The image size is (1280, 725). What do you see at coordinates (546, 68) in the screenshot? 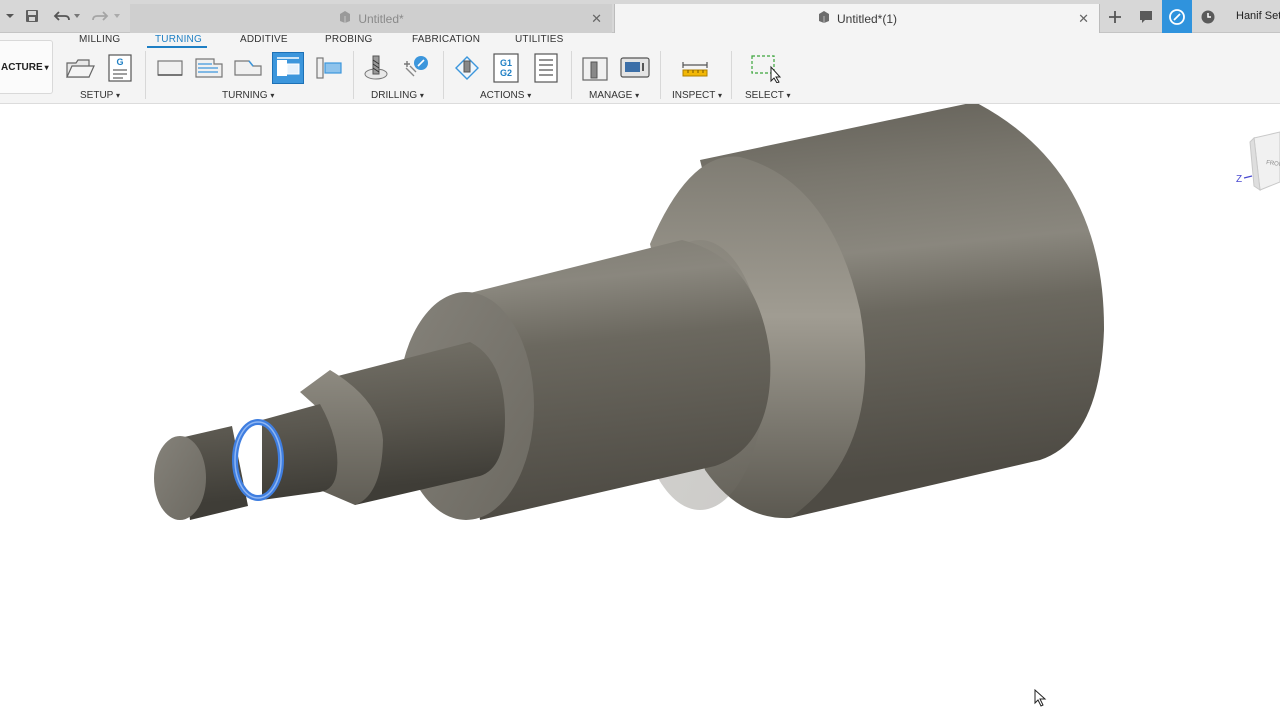
I see `setup-sheet-icon` at bounding box center [546, 68].